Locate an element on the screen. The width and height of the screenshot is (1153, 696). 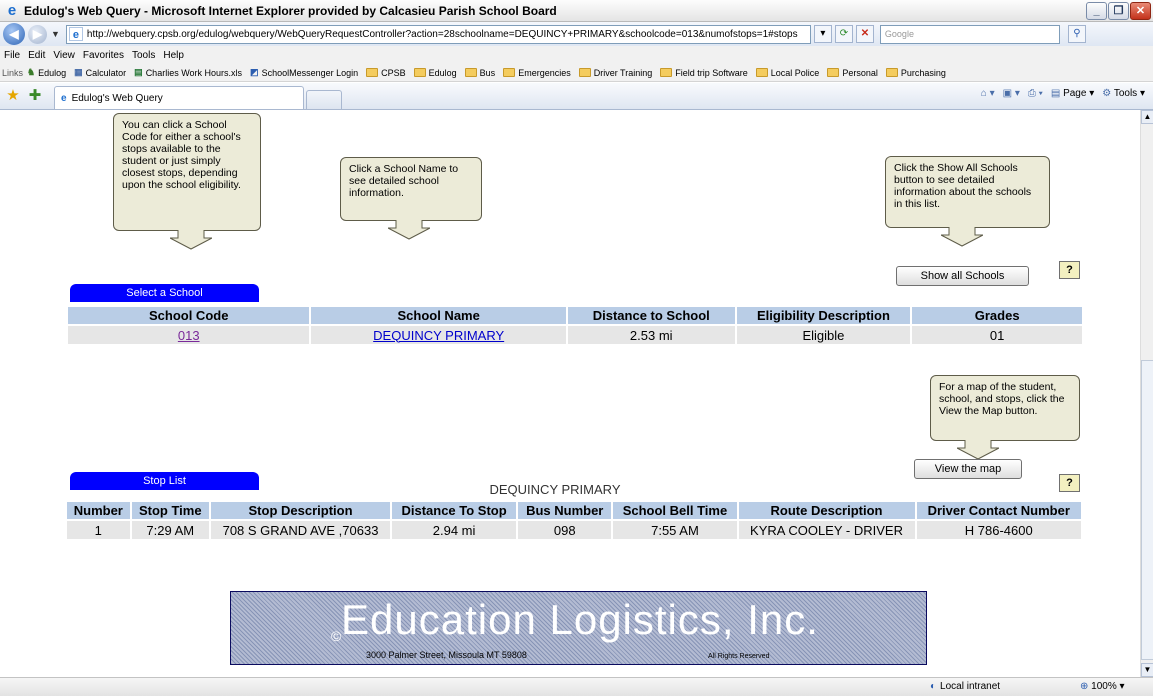
window-controls: _ ❐ ✕ is located at coordinates (1118, 11).